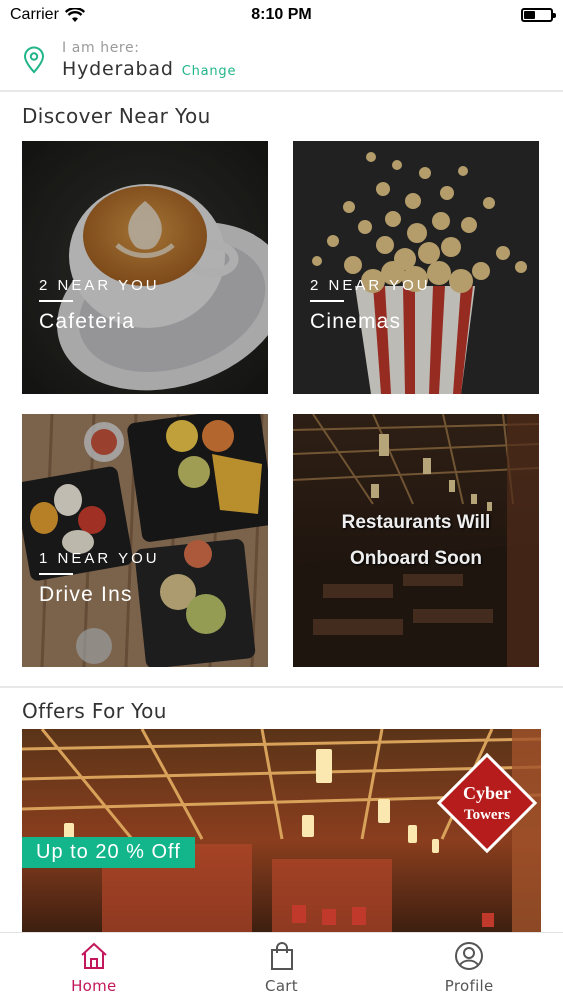  Describe the element at coordinates (87, 321) in the screenshot. I see `cafeteria-name: Cafeteria` at that location.